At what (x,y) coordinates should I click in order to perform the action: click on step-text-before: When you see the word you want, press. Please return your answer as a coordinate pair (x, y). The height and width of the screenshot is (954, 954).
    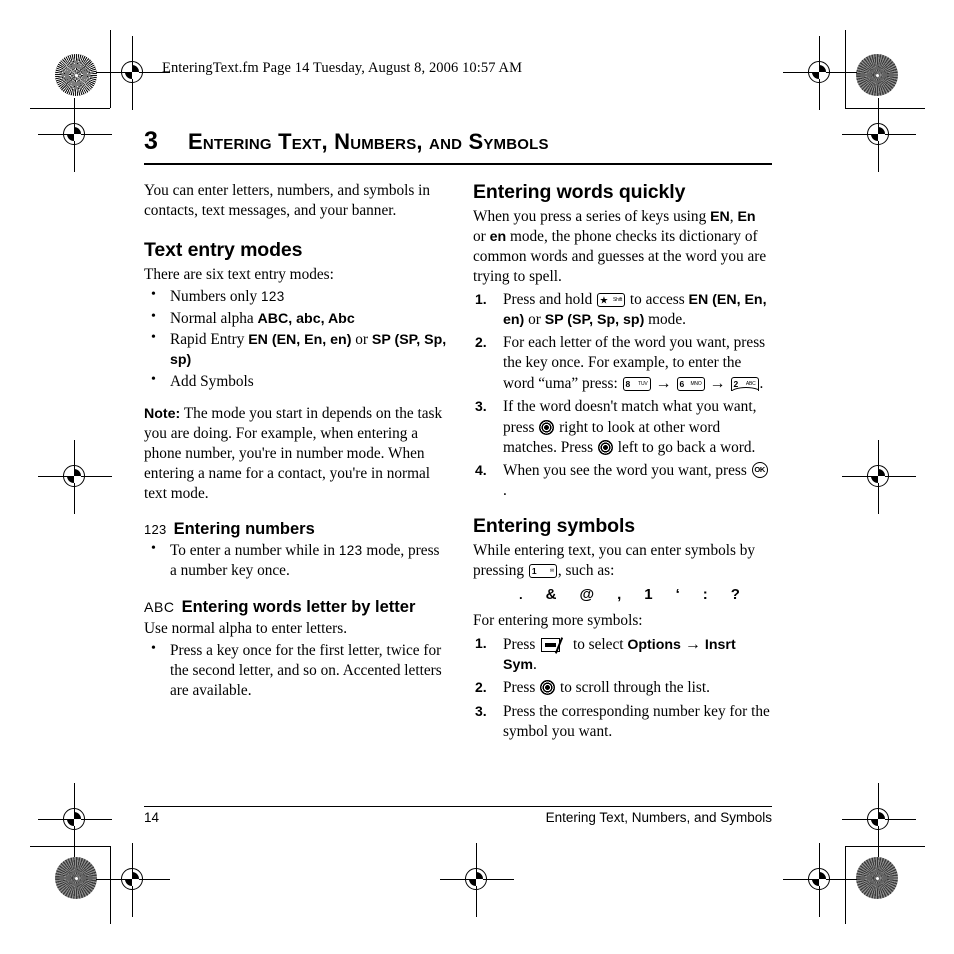
    Looking at the image, I should click on (627, 470).